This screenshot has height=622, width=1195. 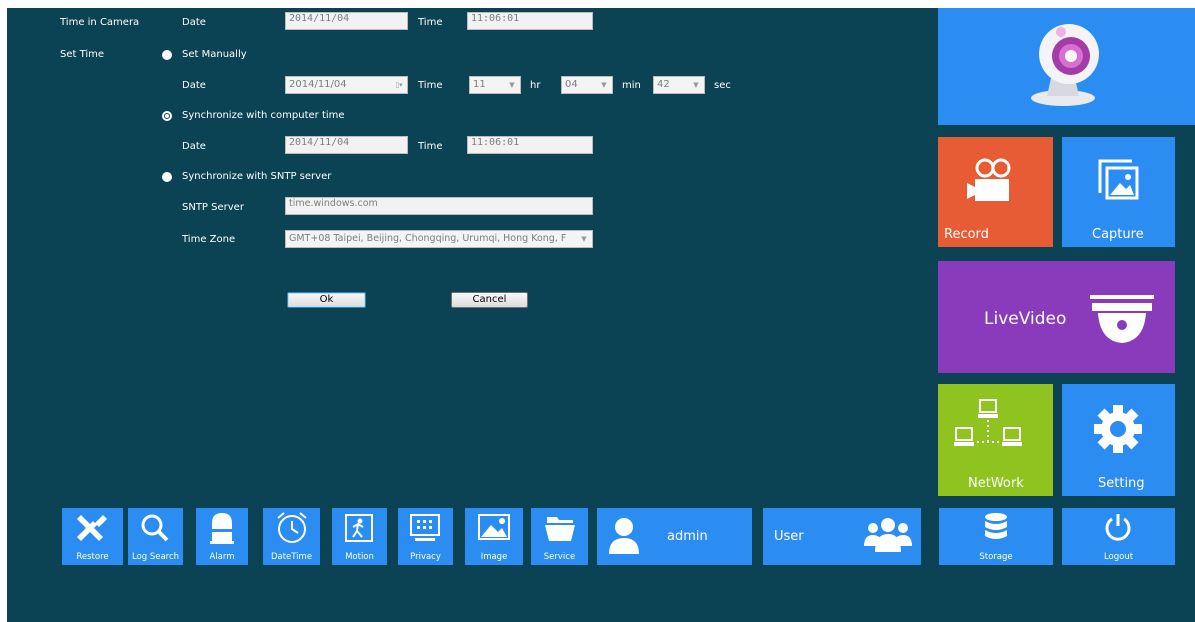 What do you see at coordinates (494, 557) in the screenshot?
I see `image-label: Image` at bounding box center [494, 557].